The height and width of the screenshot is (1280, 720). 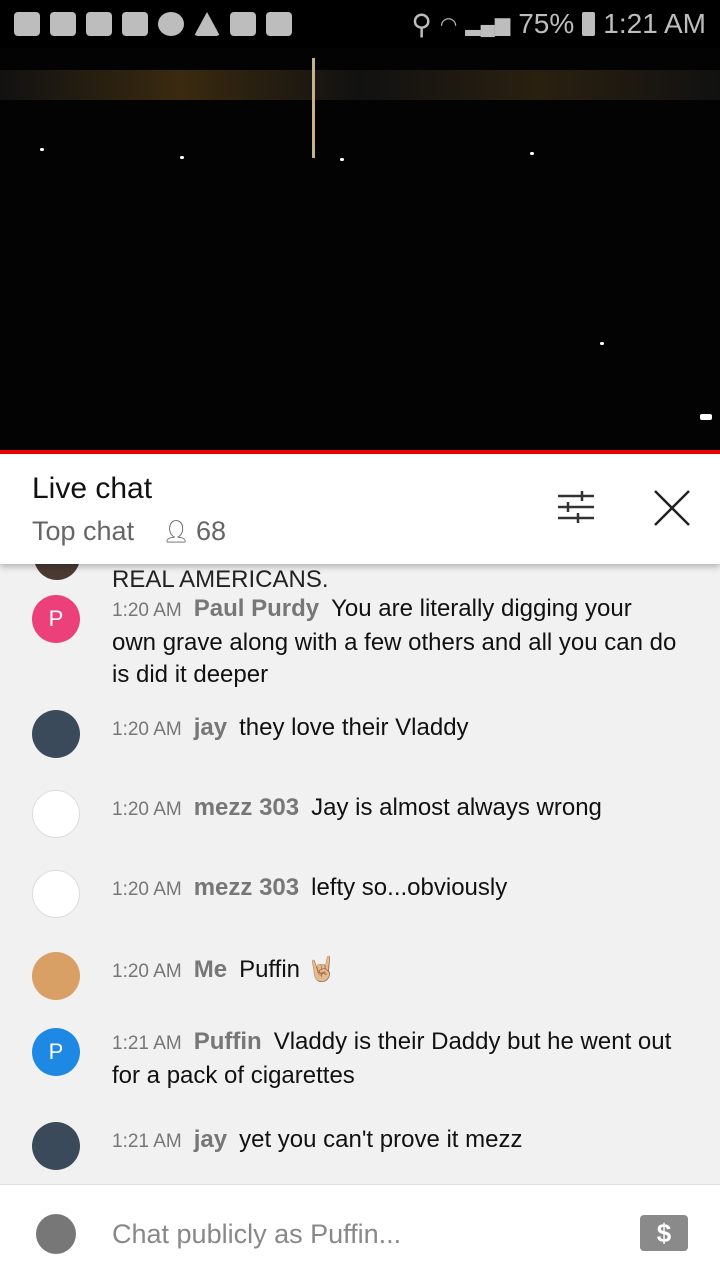 I want to click on filter-icon, so click(x=576, y=507).